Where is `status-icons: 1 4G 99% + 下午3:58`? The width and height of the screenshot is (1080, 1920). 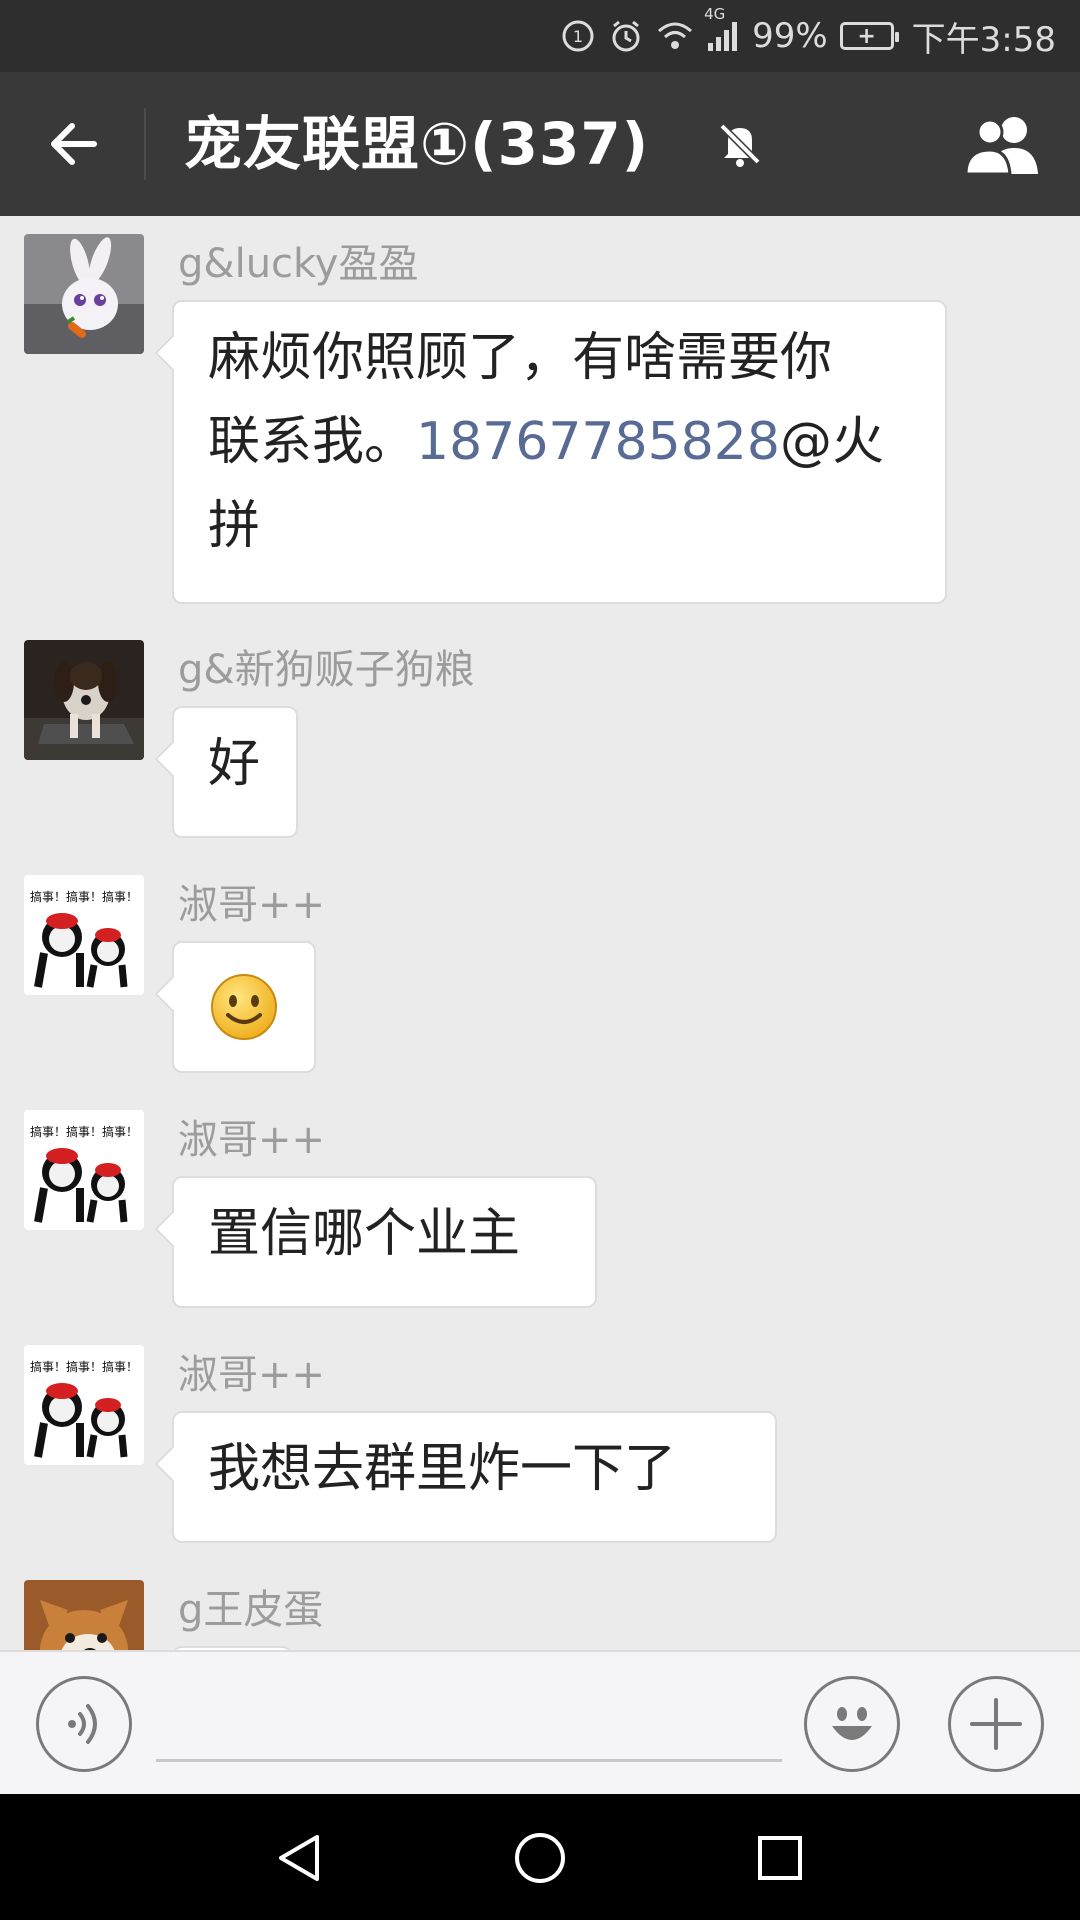 status-icons: 1 4G 99% + 下午3:58 is located at coordinates (808, 36).